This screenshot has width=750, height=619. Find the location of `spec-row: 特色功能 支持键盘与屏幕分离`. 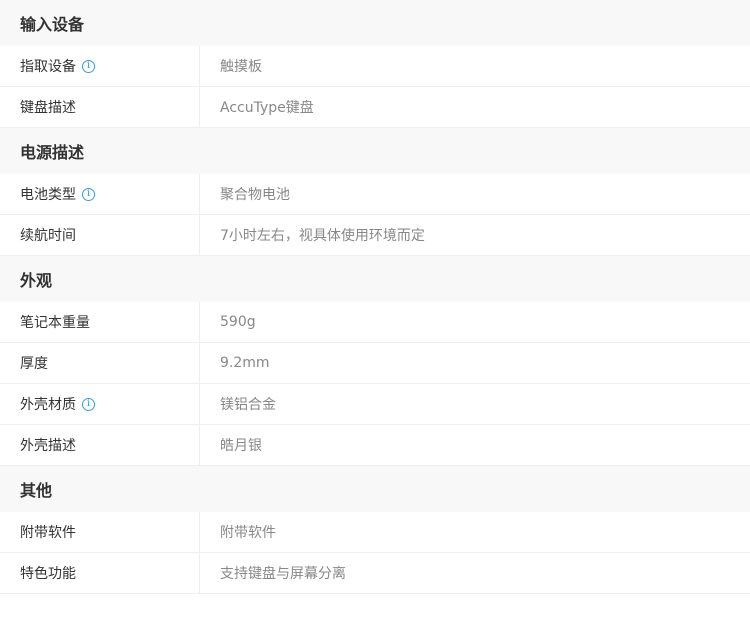

spec-row: 特色功能 支持键盘与屏幕分离 is located at coordinates (375, 573).